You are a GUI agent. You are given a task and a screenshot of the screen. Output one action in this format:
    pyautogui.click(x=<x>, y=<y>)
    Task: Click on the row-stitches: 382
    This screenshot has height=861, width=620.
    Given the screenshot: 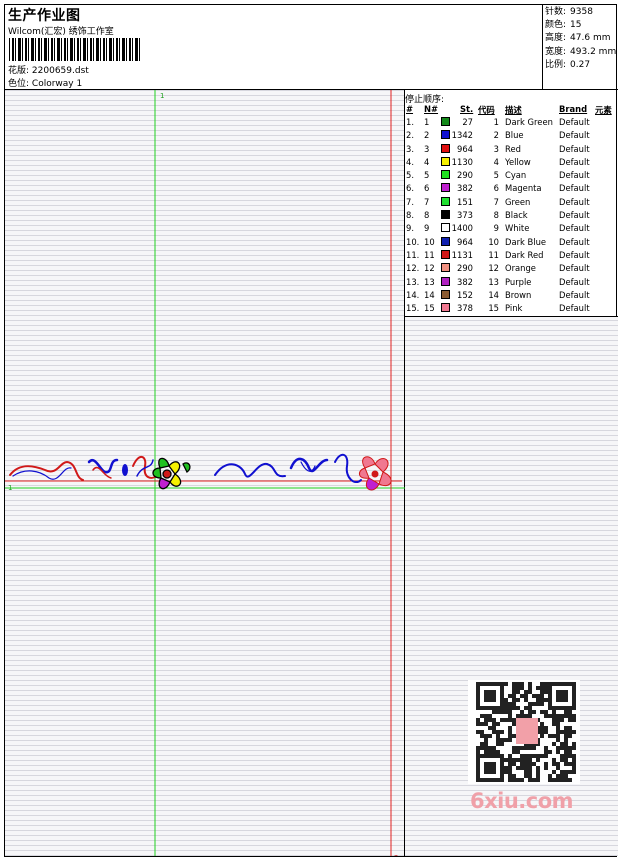 What is the action you would take?
    pyautogui.click(x=465, y=281)
    